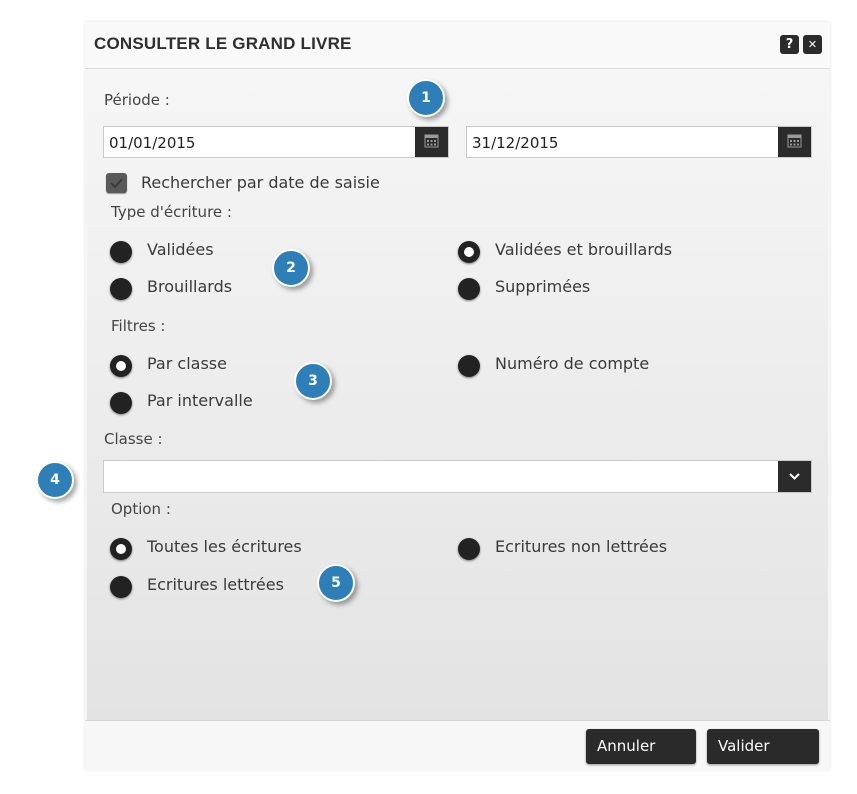  Describe the element at coordinates (763, 746) in the screenshot. I see `submit-button: Valider` at that location.